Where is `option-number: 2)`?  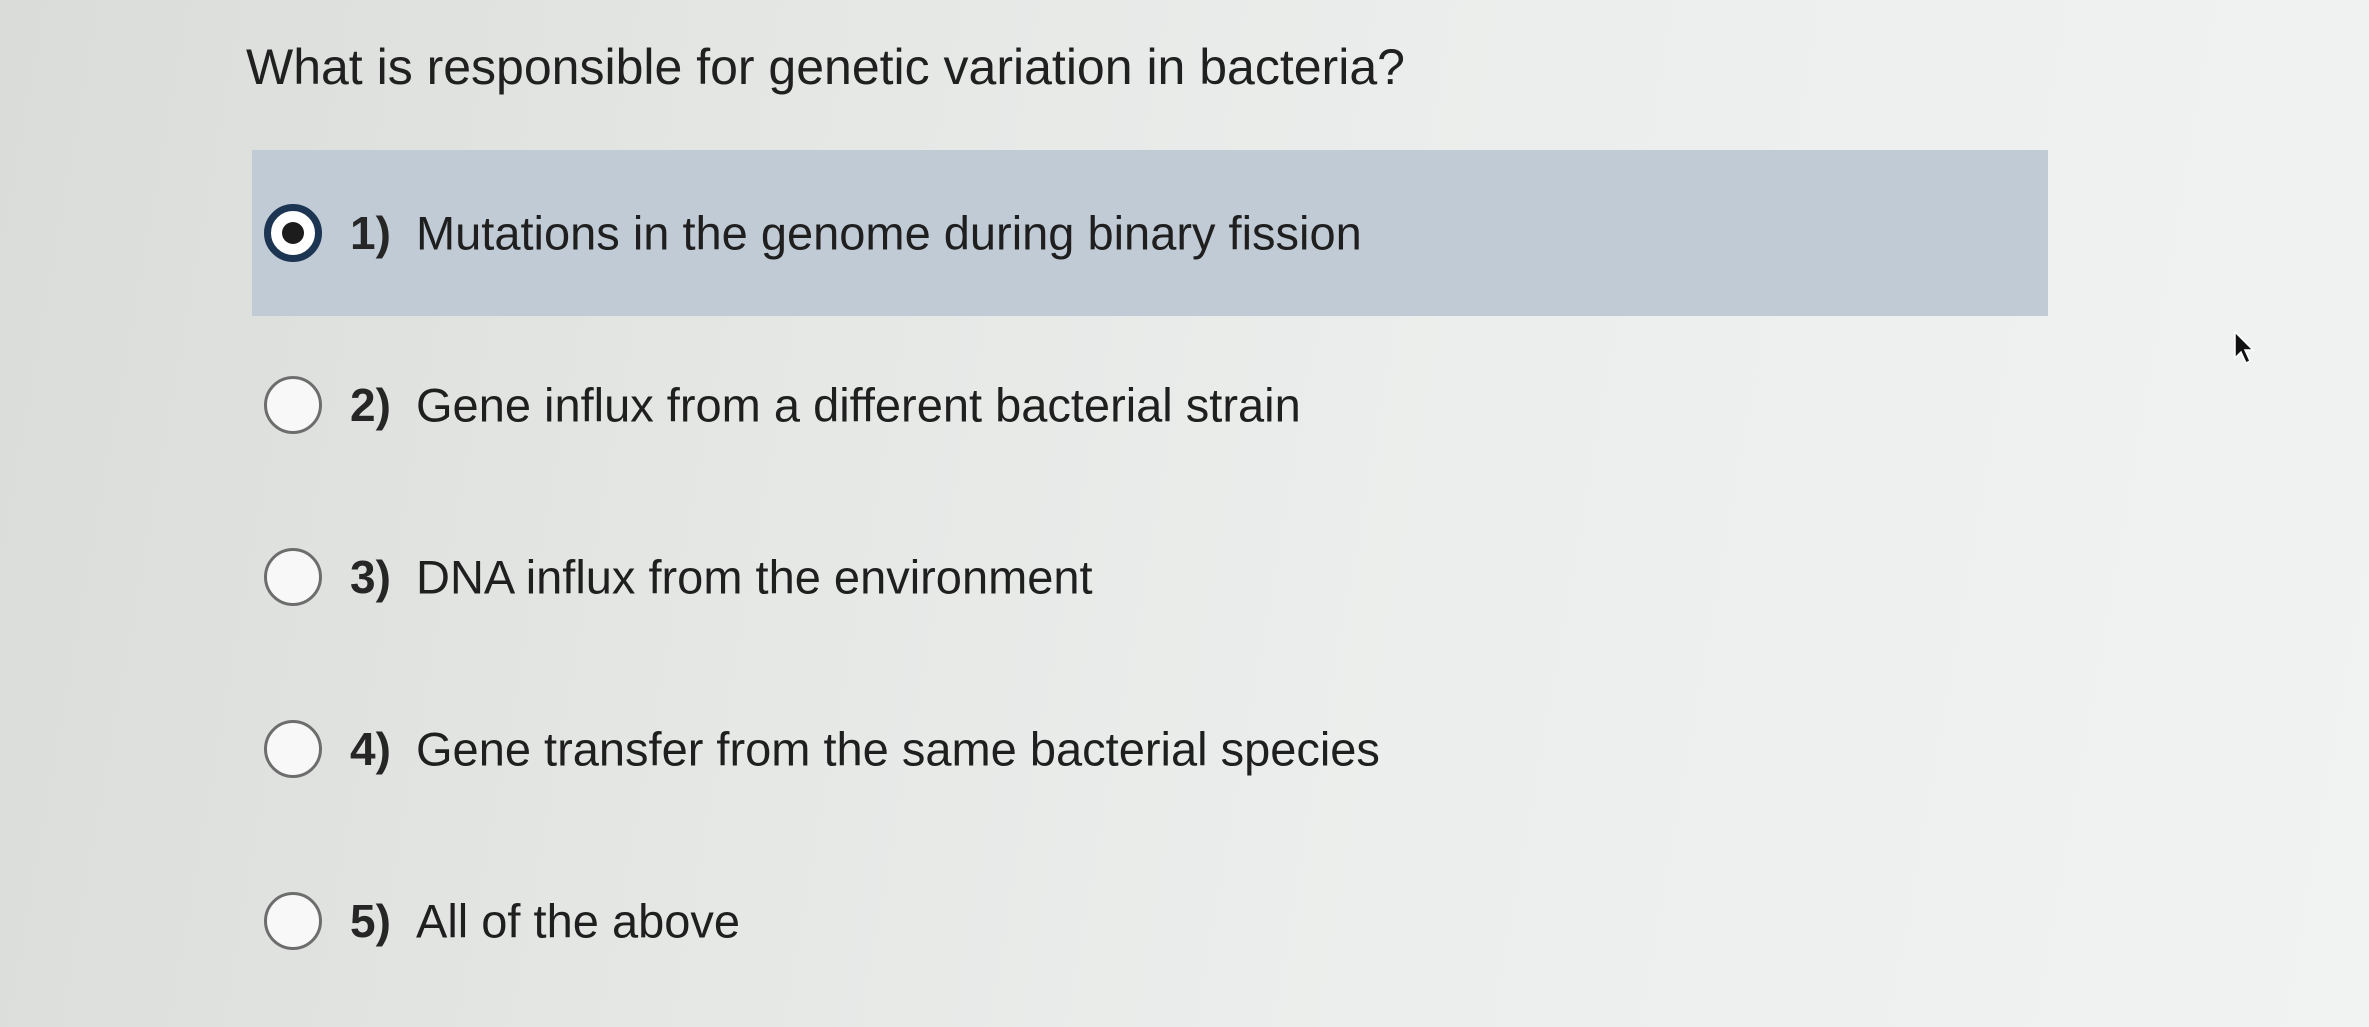
option-number: 2) is located at coordinates (370, 405).